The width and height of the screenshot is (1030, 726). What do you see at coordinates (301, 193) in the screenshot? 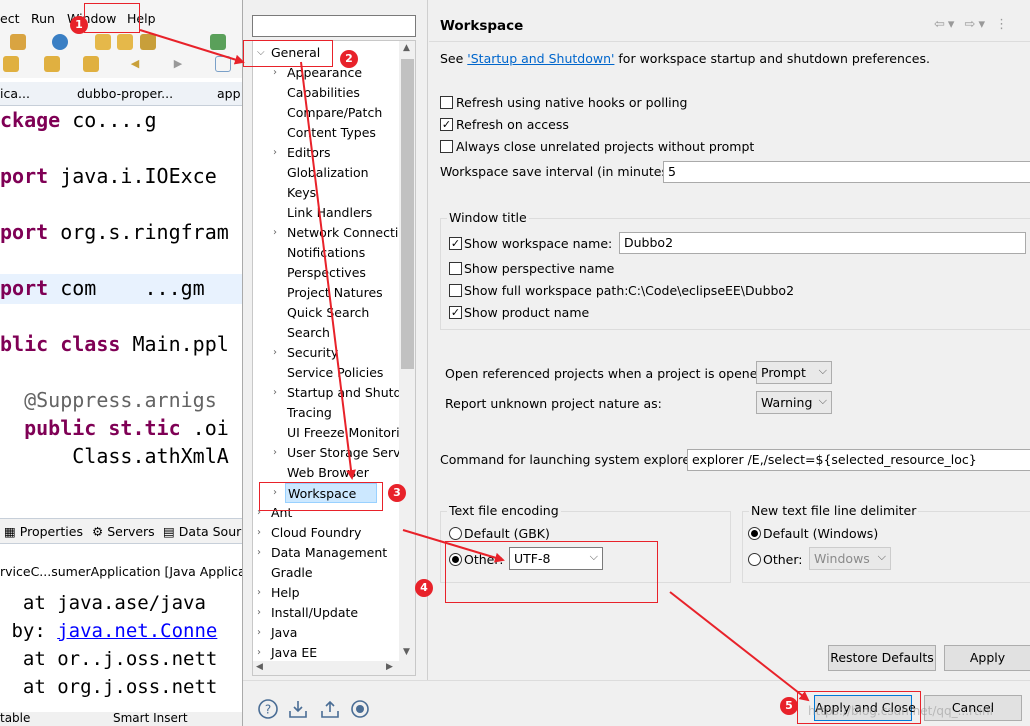
I see `tree-item: Keys` at bounding box center [301, 193].